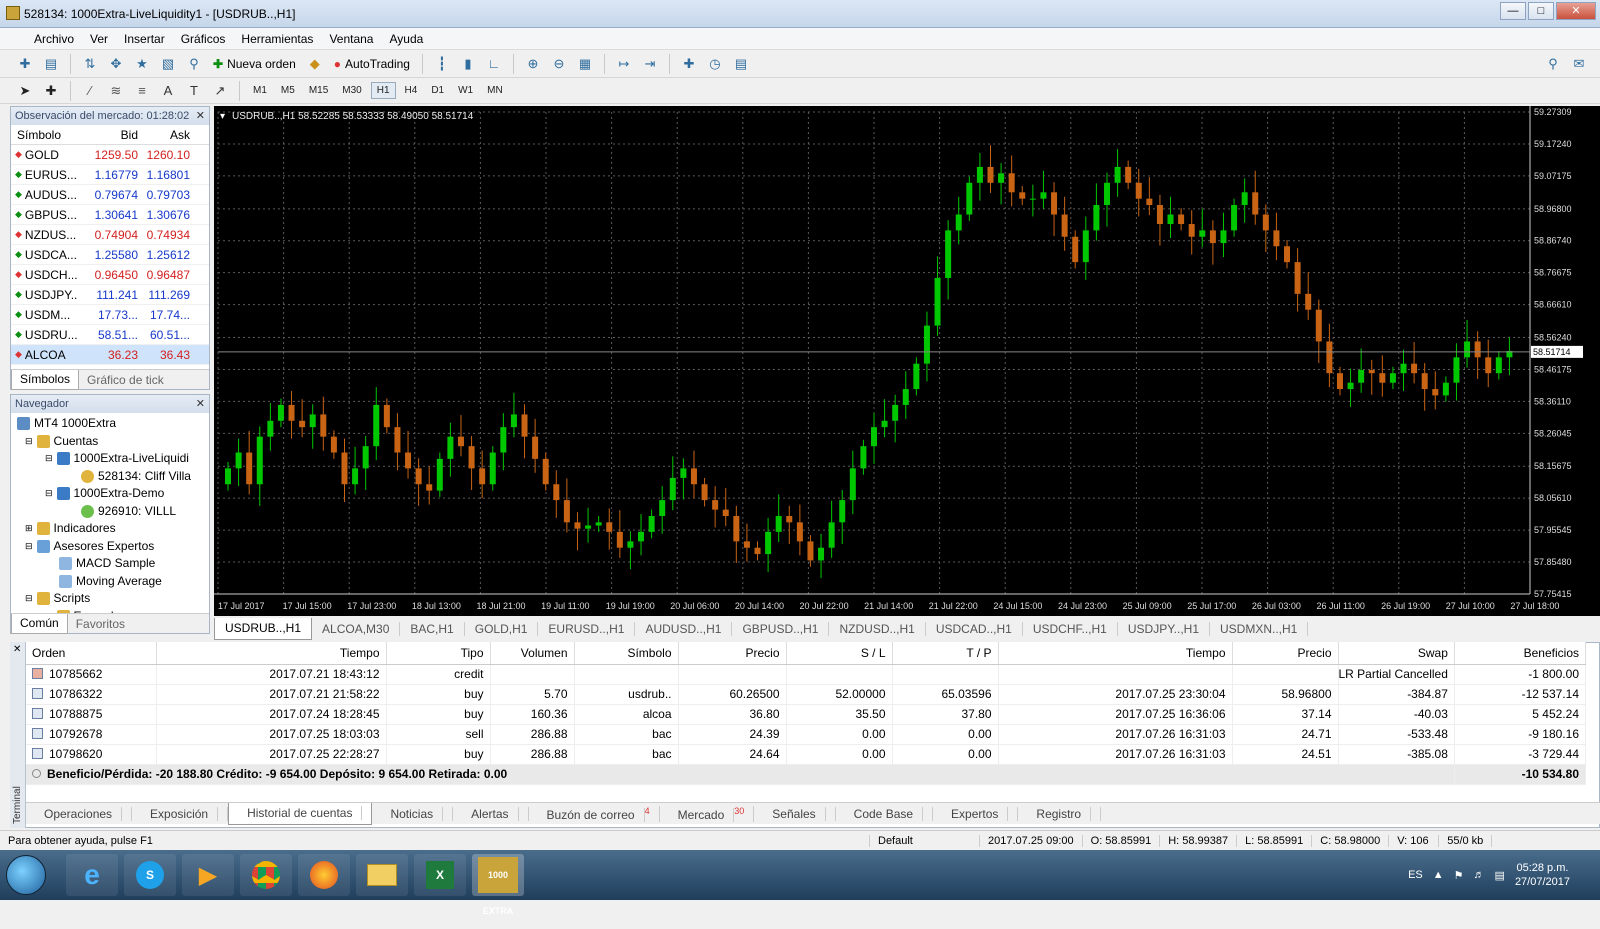  What do you see at coordinates (1541, 11) in the screenshot?
I see `maximize-button: □` at bounding box center [1541, 11].